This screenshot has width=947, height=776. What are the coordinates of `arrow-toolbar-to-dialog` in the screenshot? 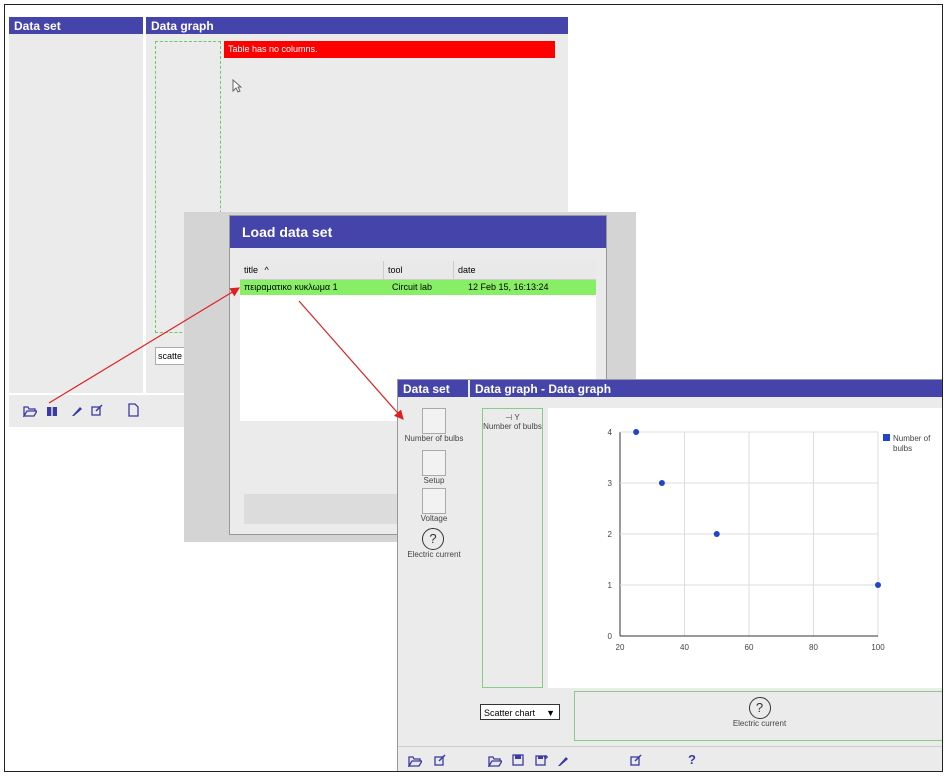 It's located at (144, 345).